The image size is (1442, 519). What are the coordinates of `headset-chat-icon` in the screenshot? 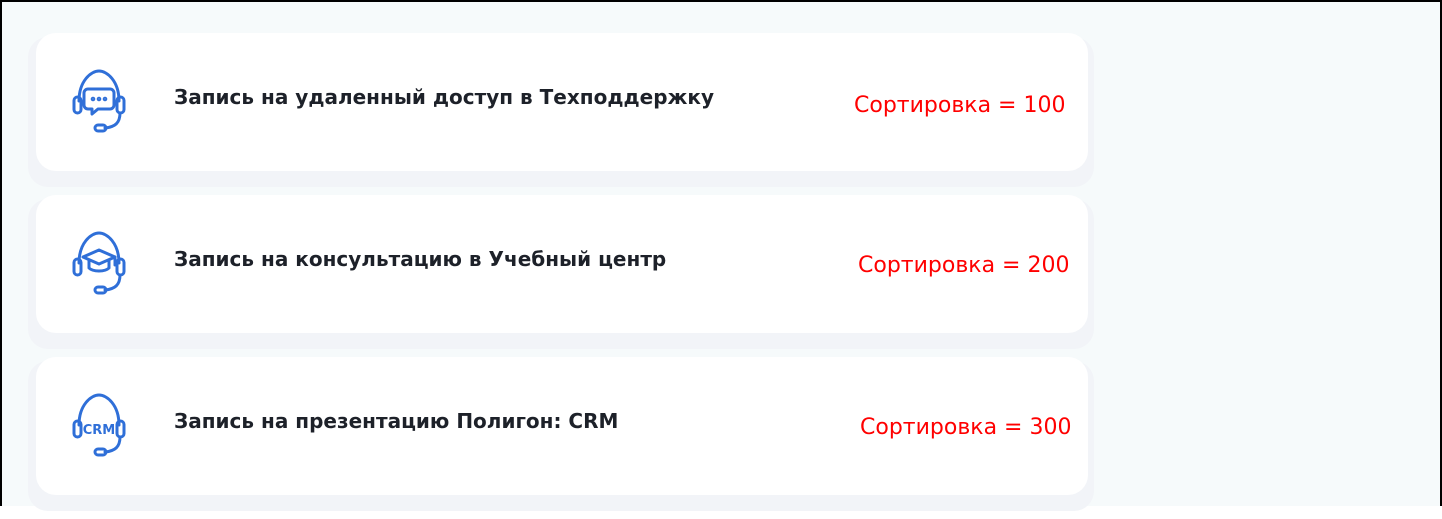 It's located at (99, 102).